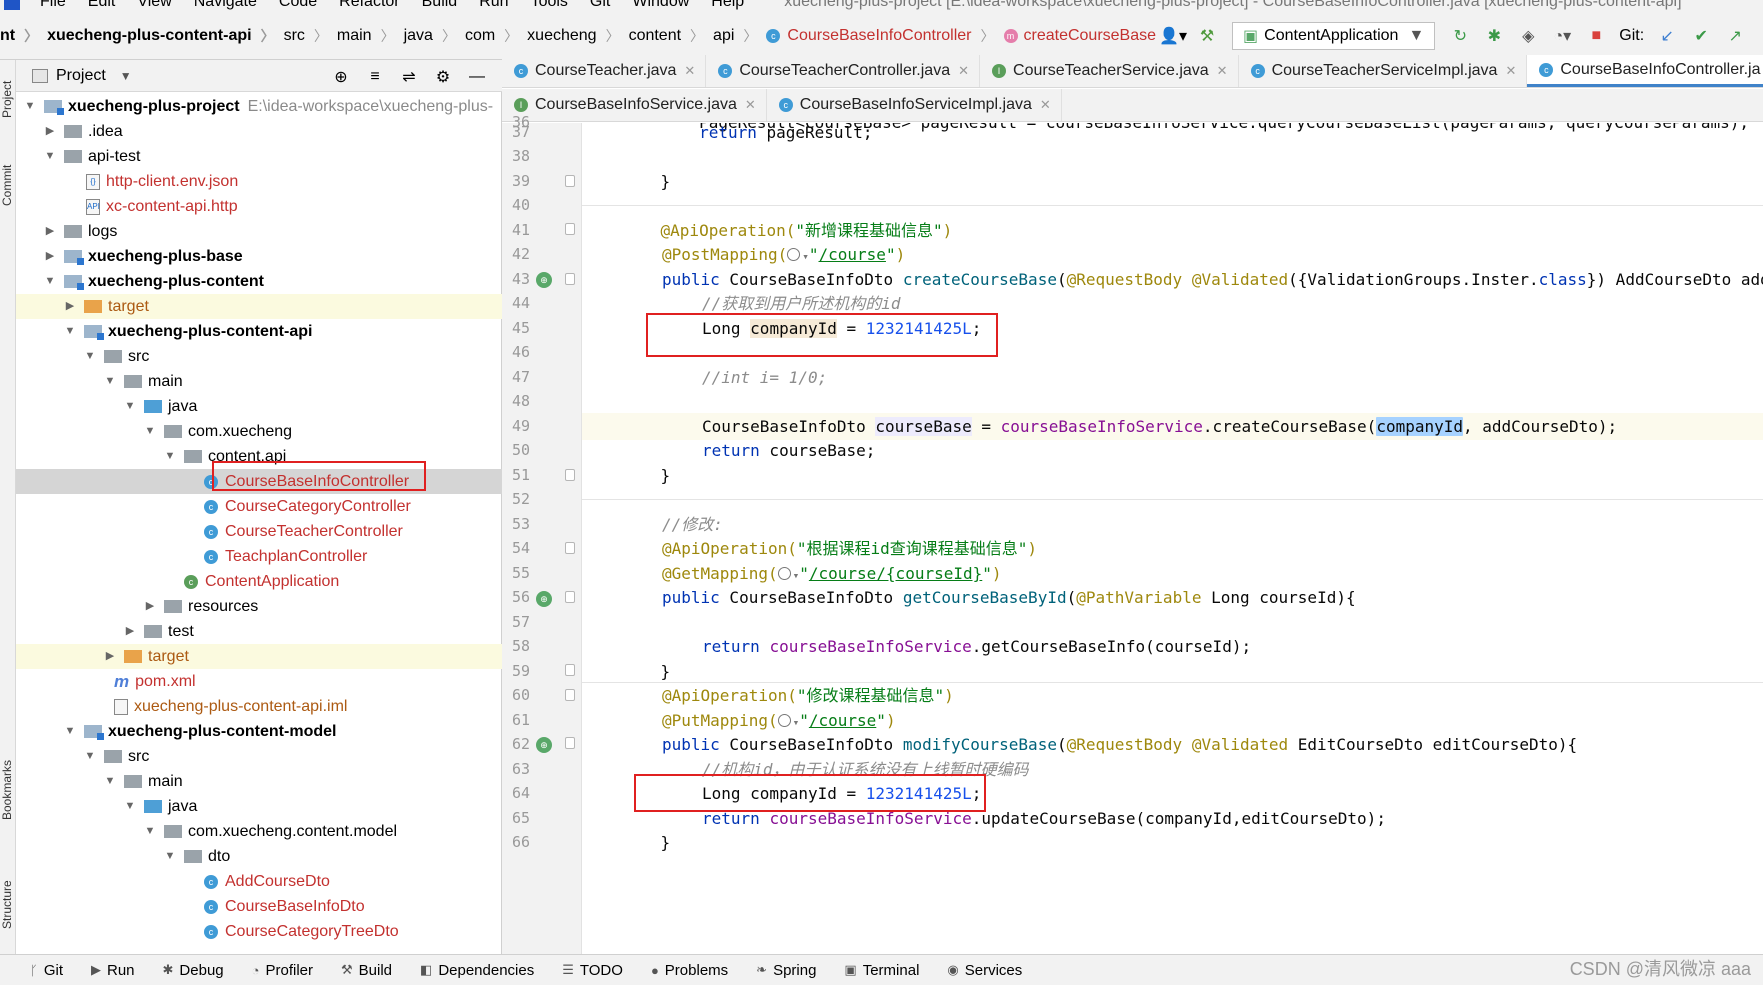 The width and height of the screenshot is (1763, 985). I want to click on breadcrumb-item: xuecheng-plus-content-api 〉, so click(165, 36).